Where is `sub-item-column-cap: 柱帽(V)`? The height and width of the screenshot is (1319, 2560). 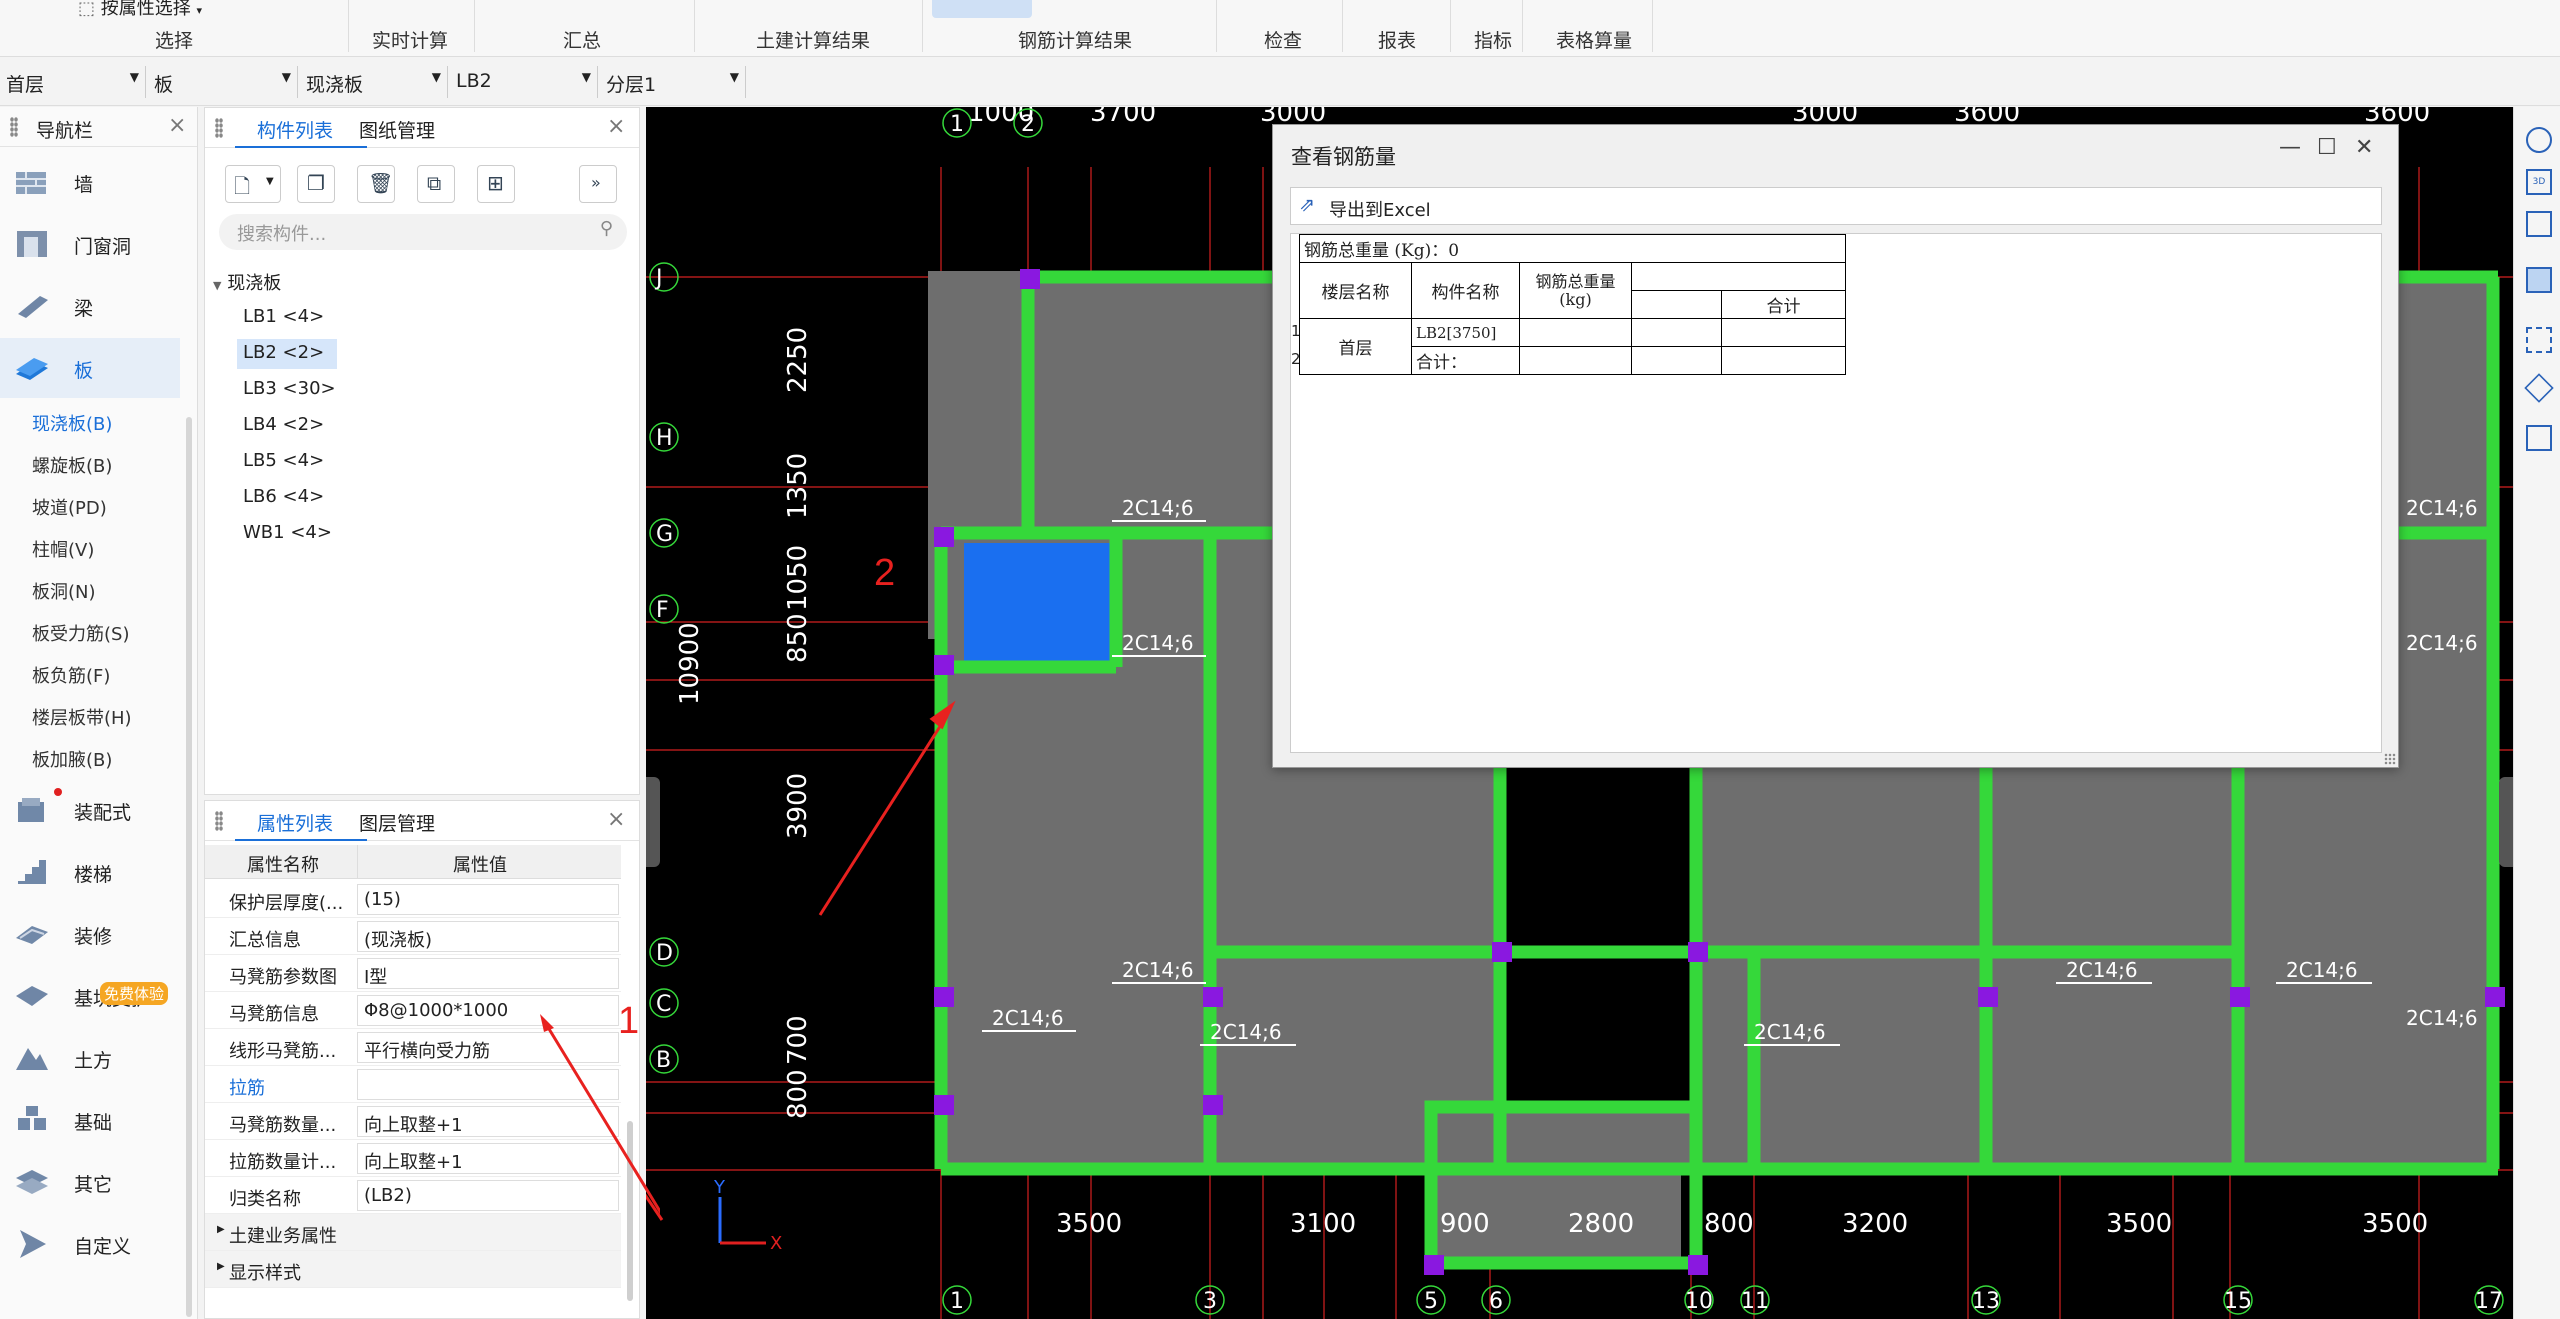
sub-item-column-cap: 柱帽(V) is located at coordinates (63, 549).